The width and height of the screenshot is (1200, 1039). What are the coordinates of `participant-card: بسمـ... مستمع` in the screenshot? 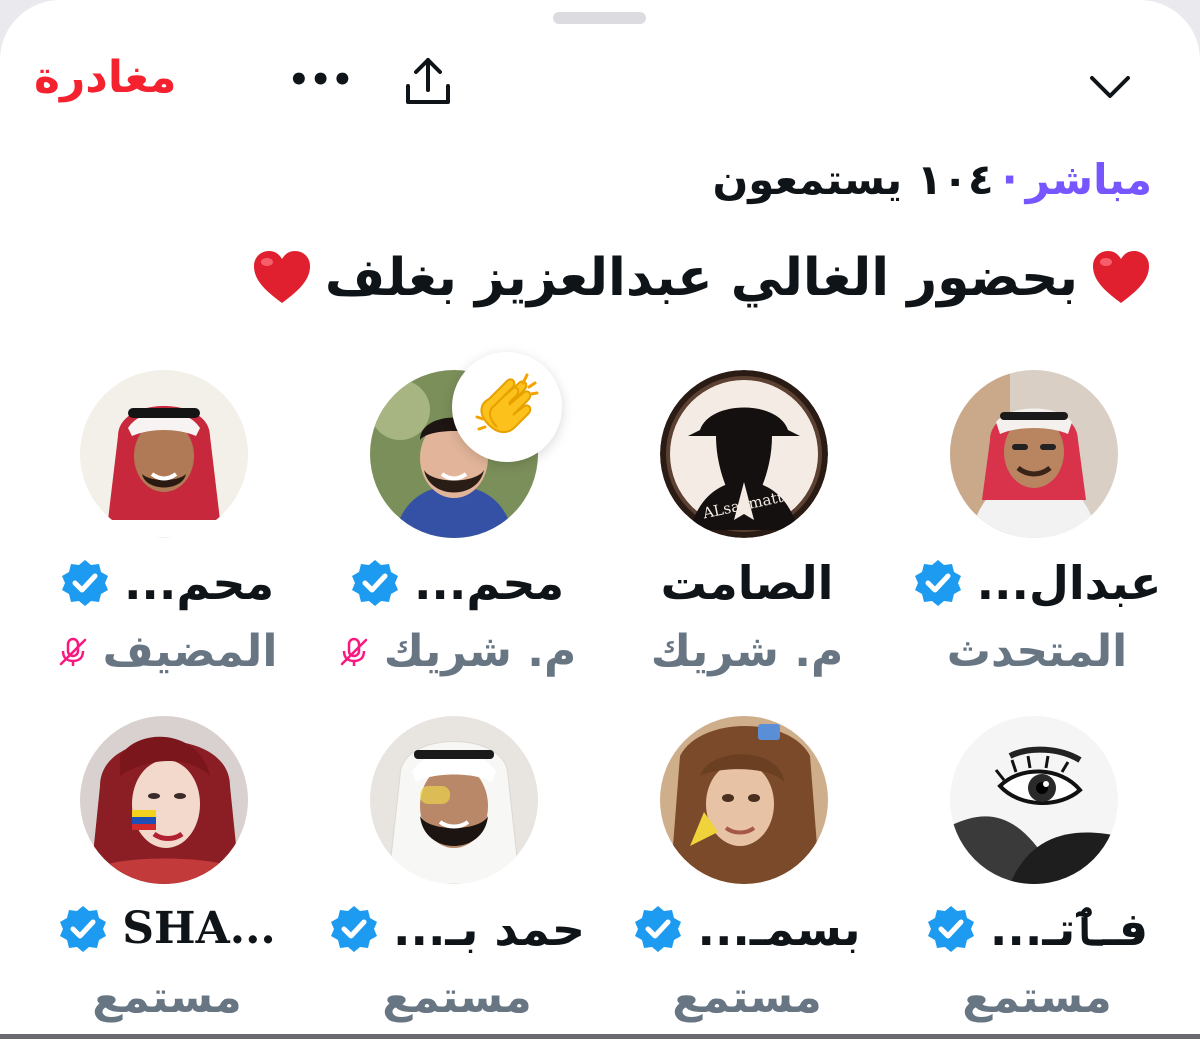 It's located at (747, 877).